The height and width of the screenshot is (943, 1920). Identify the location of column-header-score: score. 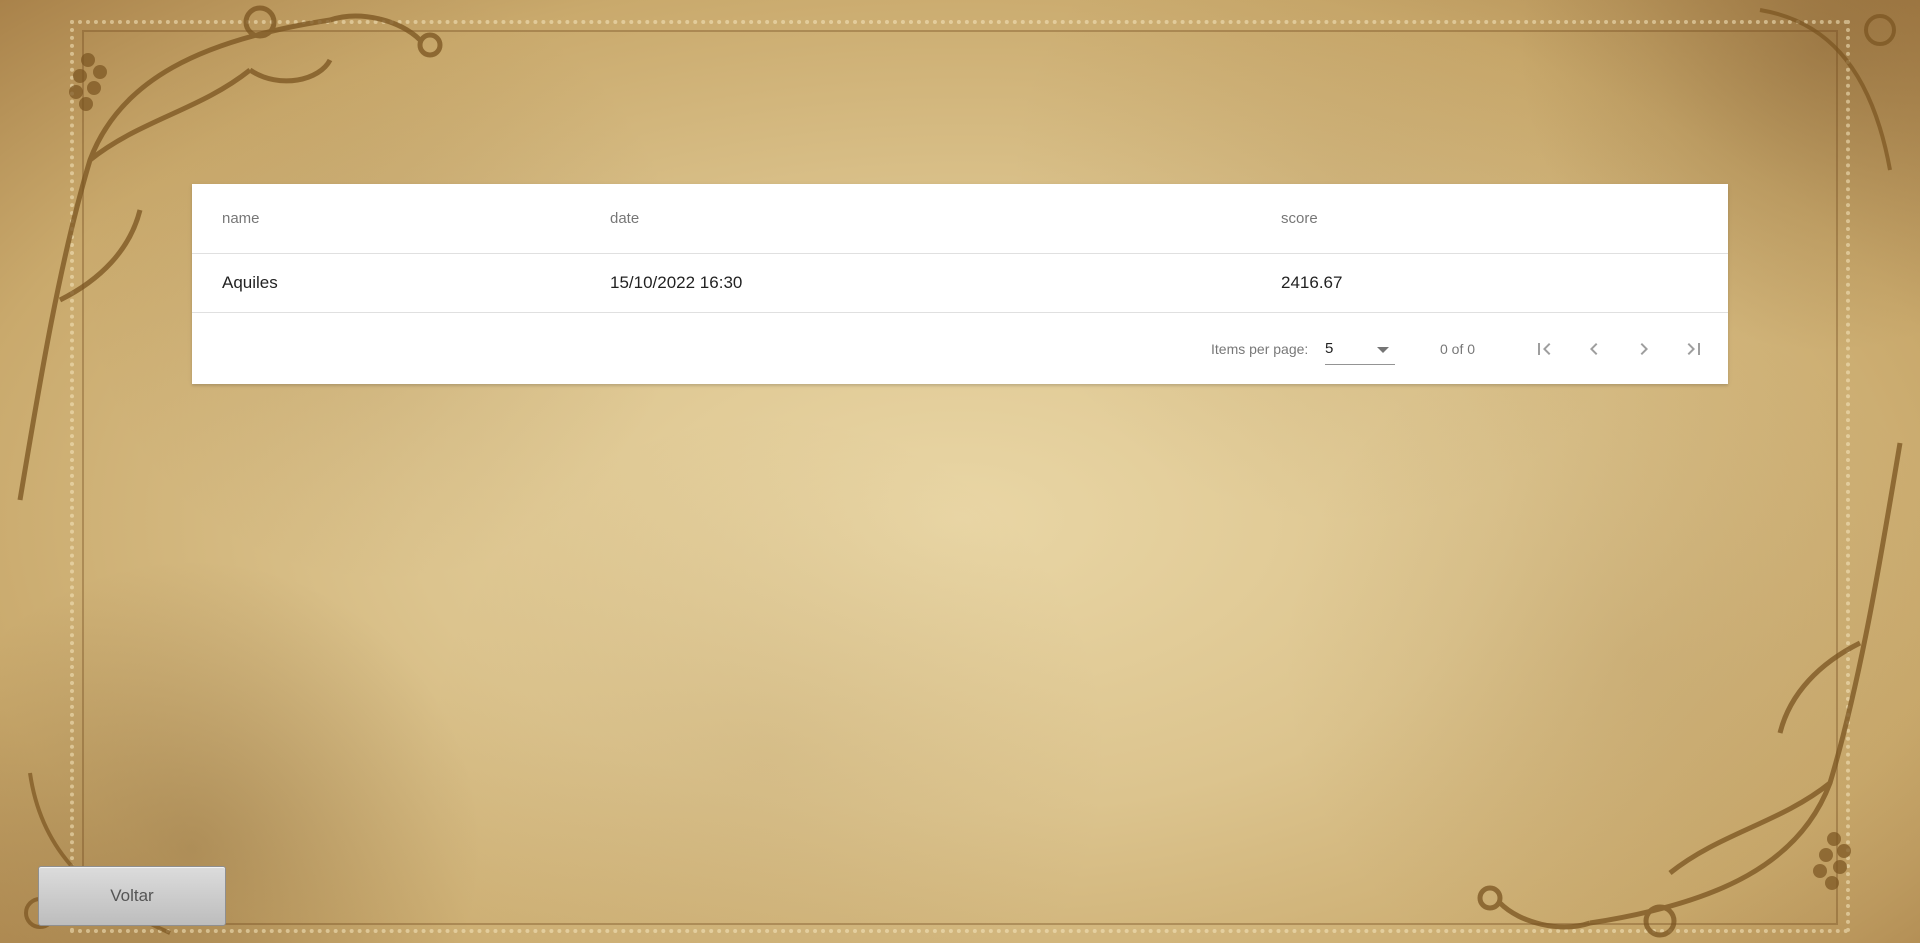
(1299, 218).